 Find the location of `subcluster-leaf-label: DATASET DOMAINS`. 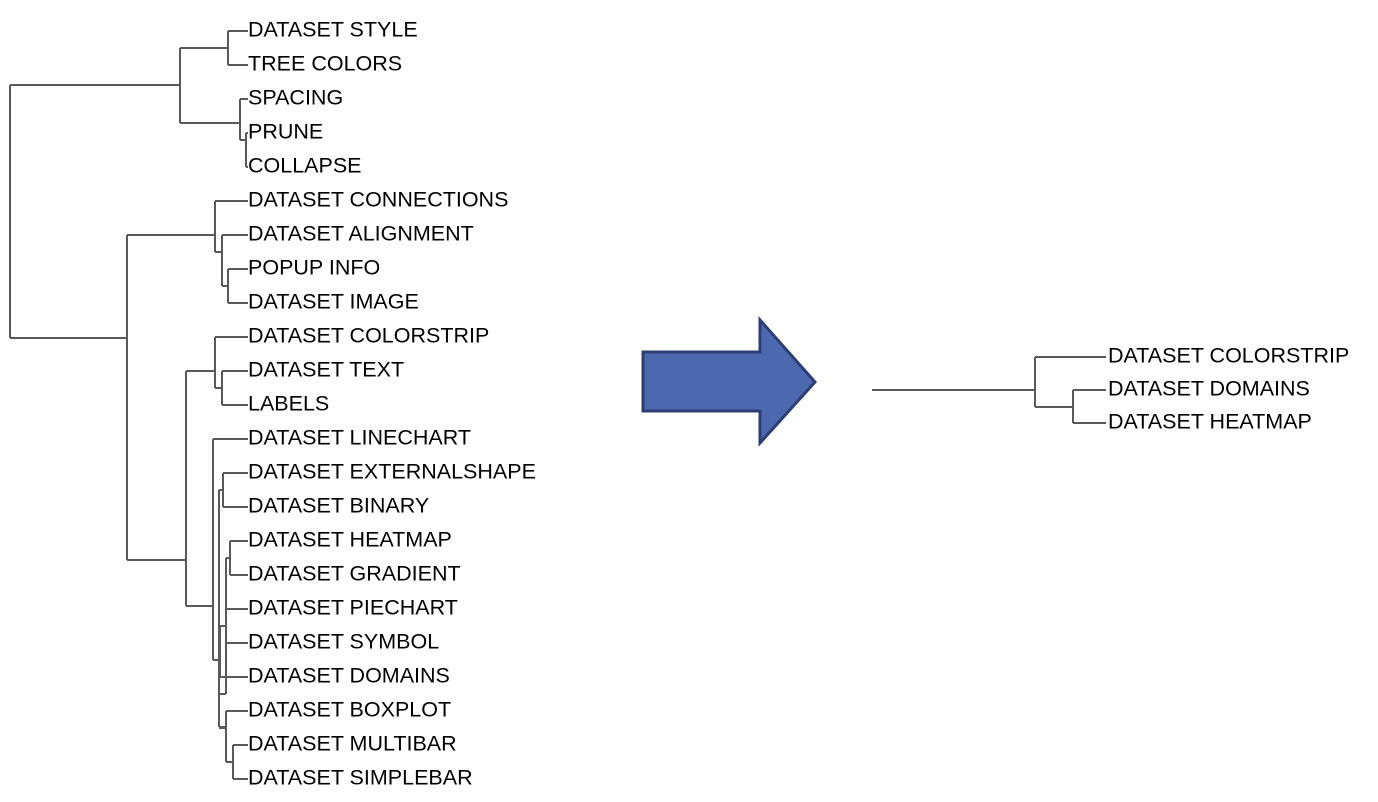

subcluster-leaf-label: DATASET DOMAINS is located at coordinates (1209, 389).